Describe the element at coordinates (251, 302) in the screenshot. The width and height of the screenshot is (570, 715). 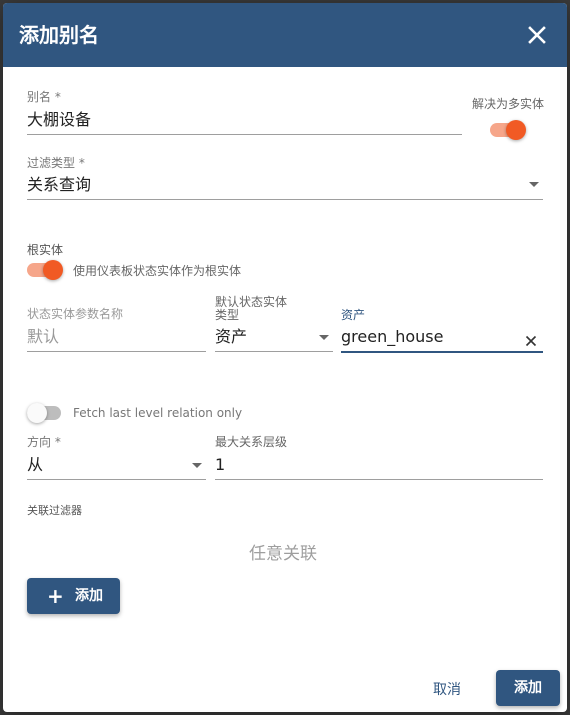
I see `default-type-label-line1: 默认状态实体` at that location.